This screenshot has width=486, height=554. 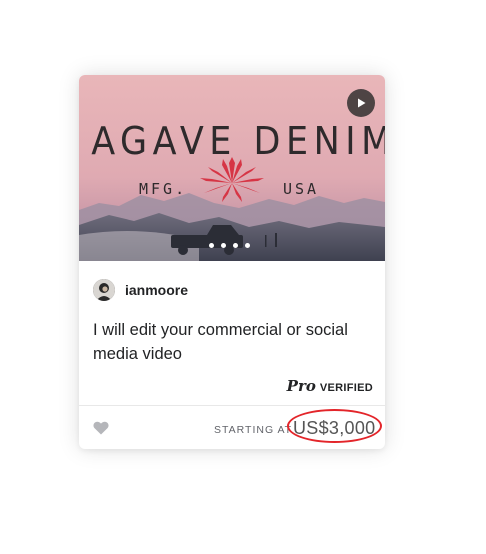 What do you see at coordinates (163, 189) in the screenshot?
I see `media-brand-left-text: MFG.` at bounding box center [163, 189].